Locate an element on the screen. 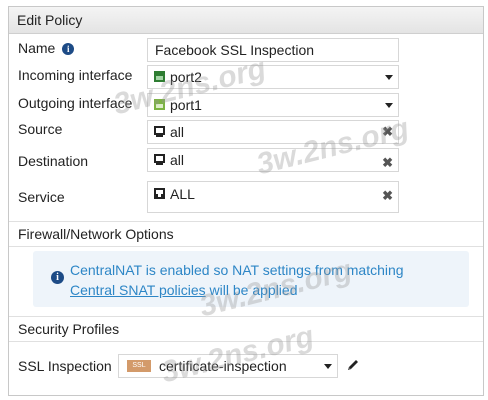 This screenshot has width=488, height=400. ssl-badge: SSL is located at coordinates (139, 366).